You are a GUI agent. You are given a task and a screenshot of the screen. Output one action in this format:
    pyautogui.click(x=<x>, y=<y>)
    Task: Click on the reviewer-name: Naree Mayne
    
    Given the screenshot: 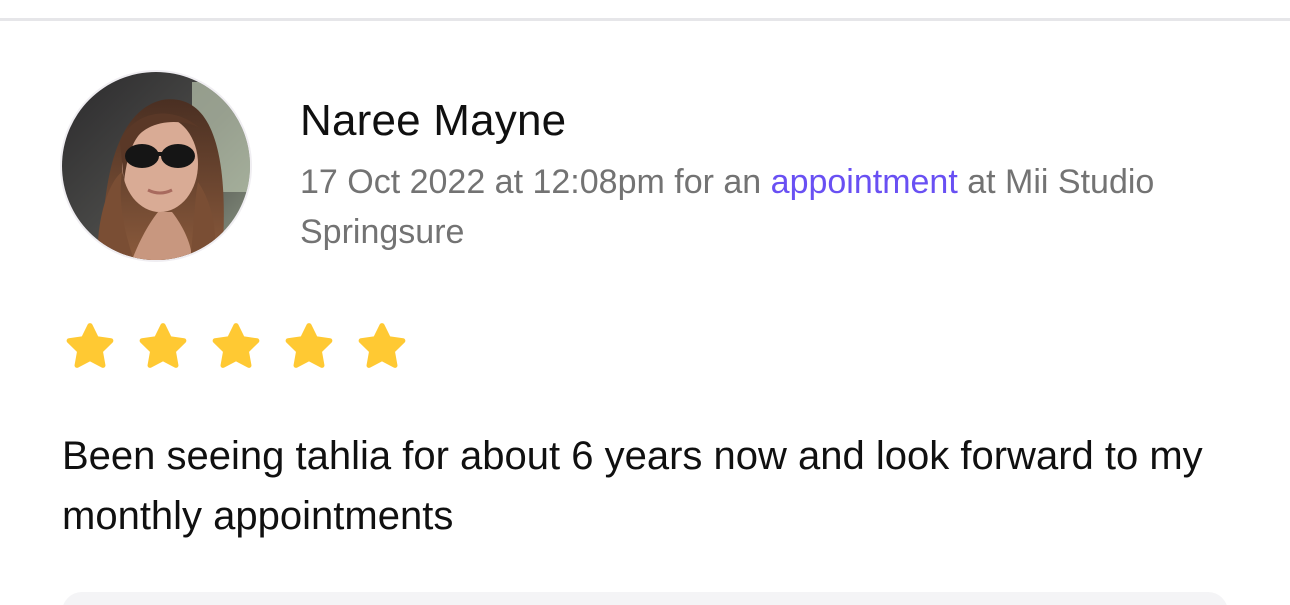 What is the action you would take?
    pyautogui.click(x=433, y=120)
    